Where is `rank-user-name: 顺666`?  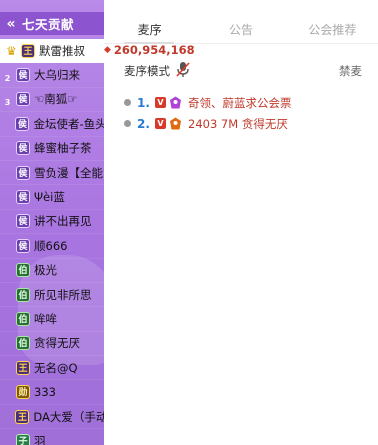
rank-user-name: 顺666 is located at coordinates (51, 245).